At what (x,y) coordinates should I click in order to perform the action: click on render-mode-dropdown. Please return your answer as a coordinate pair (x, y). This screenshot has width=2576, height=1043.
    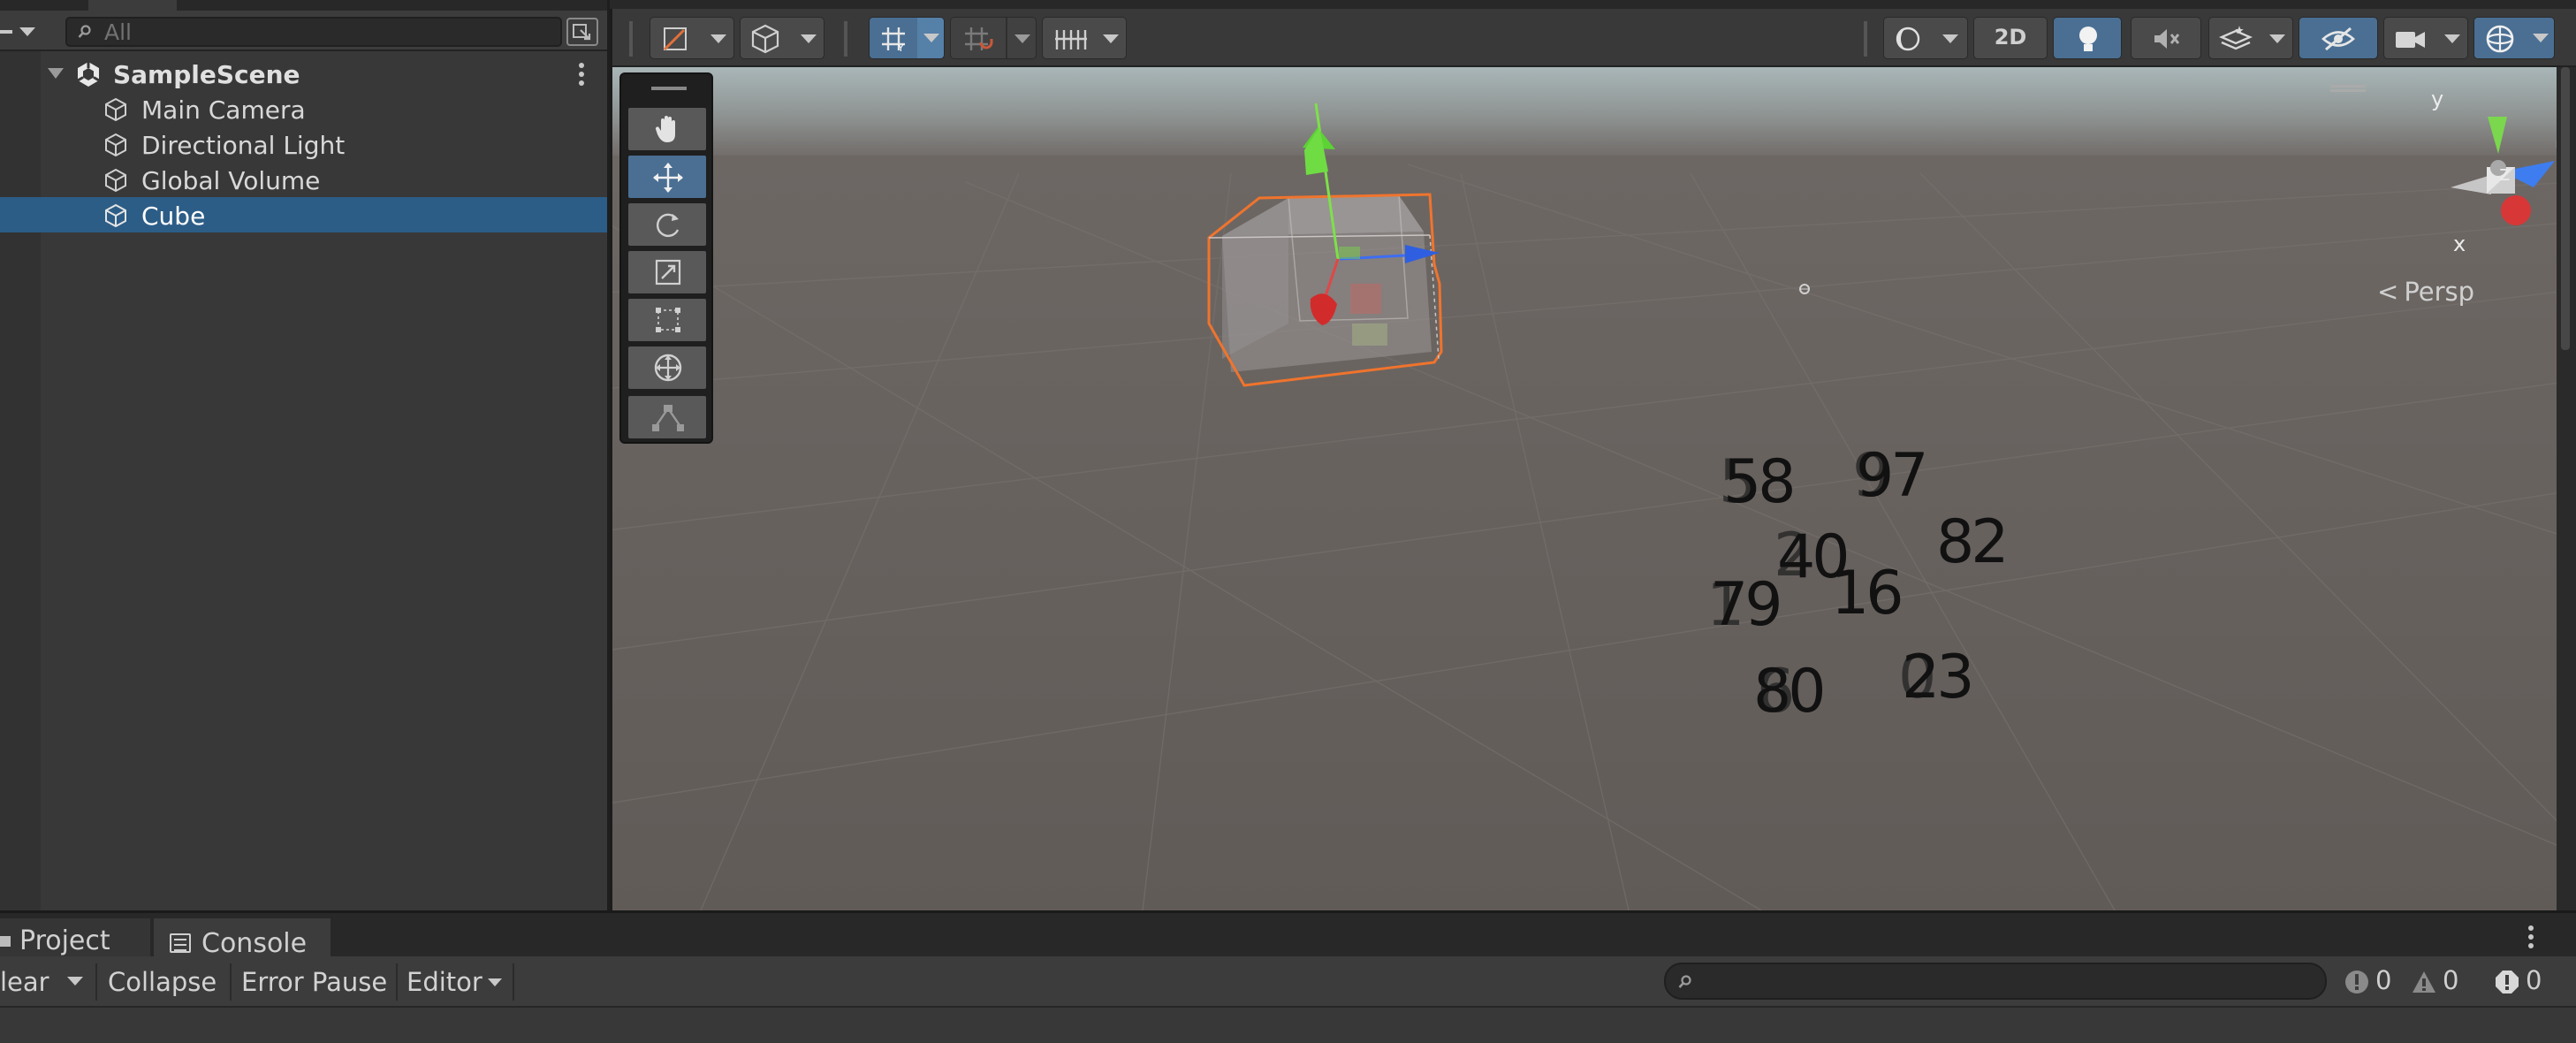
    Looking at the image, I should click on (1925, 38).